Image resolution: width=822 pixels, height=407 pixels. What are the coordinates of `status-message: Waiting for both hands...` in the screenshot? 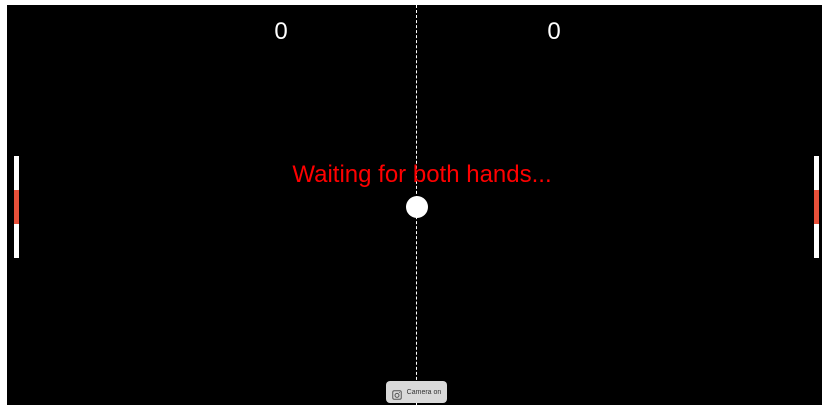 It's located at (422, 174).